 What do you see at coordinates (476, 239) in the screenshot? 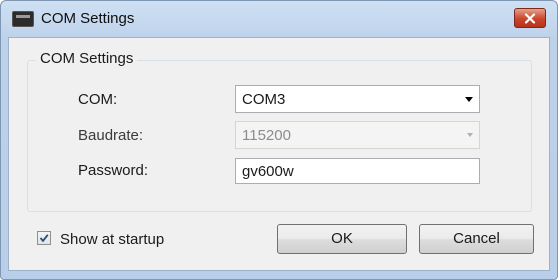
I see `cancel-button: Cancel` at bounding box center [476, 239].